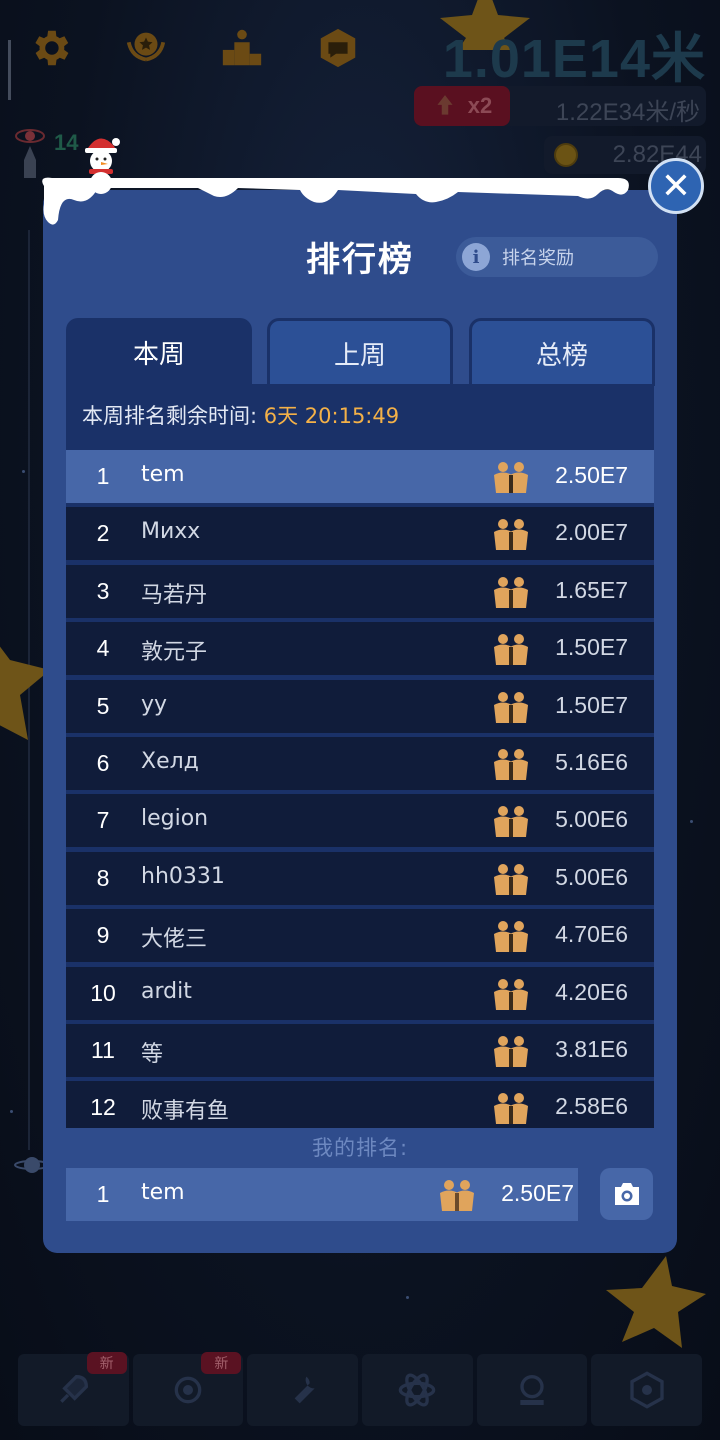 This screenshot has height=1440, width=720. I want to click on rank-number: 6, so click(103, 762).